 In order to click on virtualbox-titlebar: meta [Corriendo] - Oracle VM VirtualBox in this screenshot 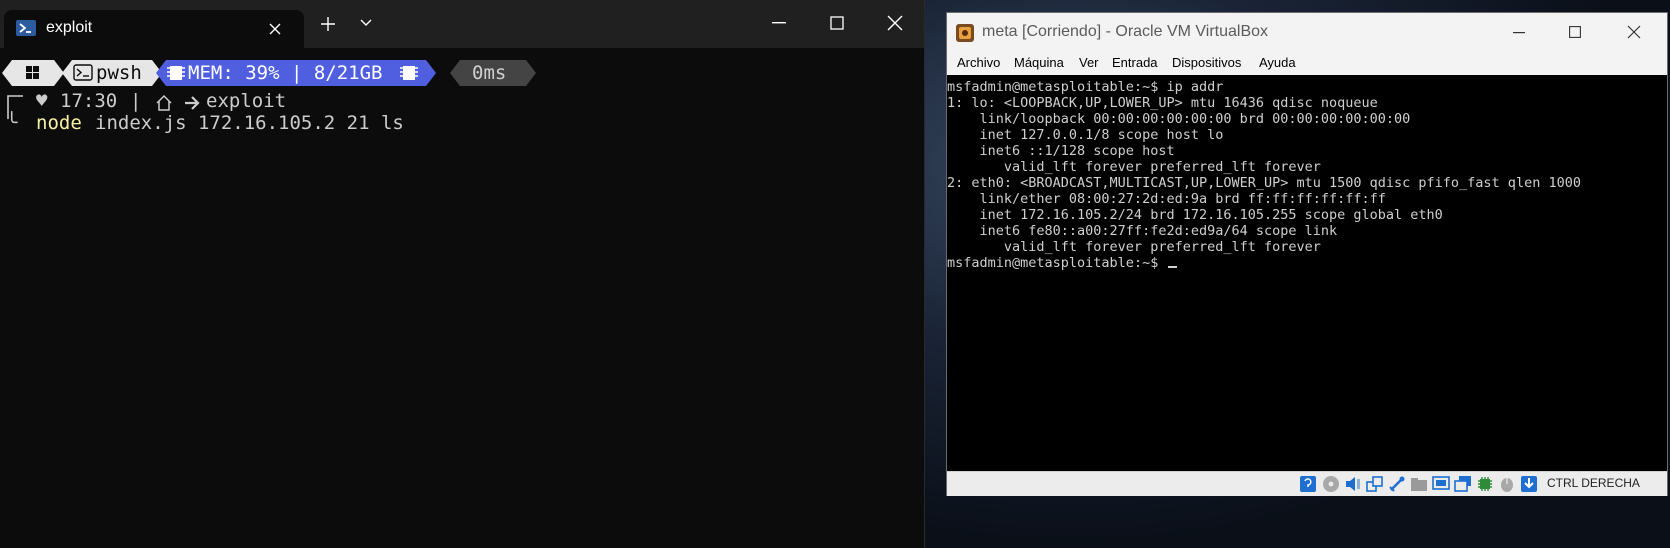, I will do `click(1307, 32)`.